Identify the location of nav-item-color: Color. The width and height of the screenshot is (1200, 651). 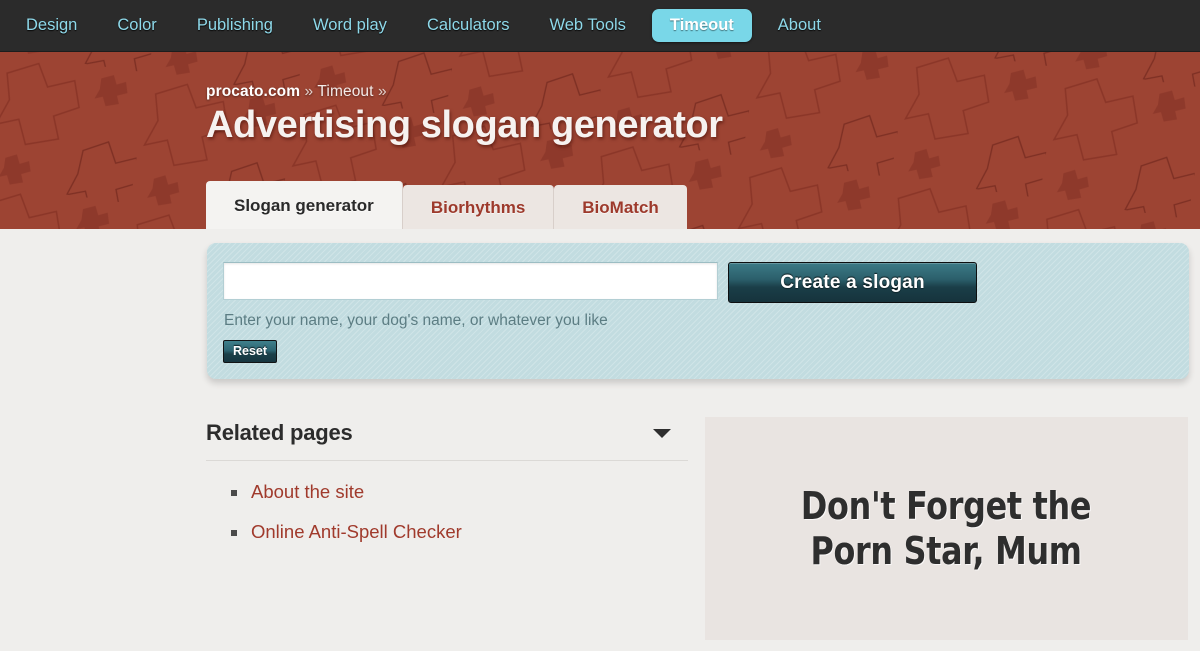
(136, 26).